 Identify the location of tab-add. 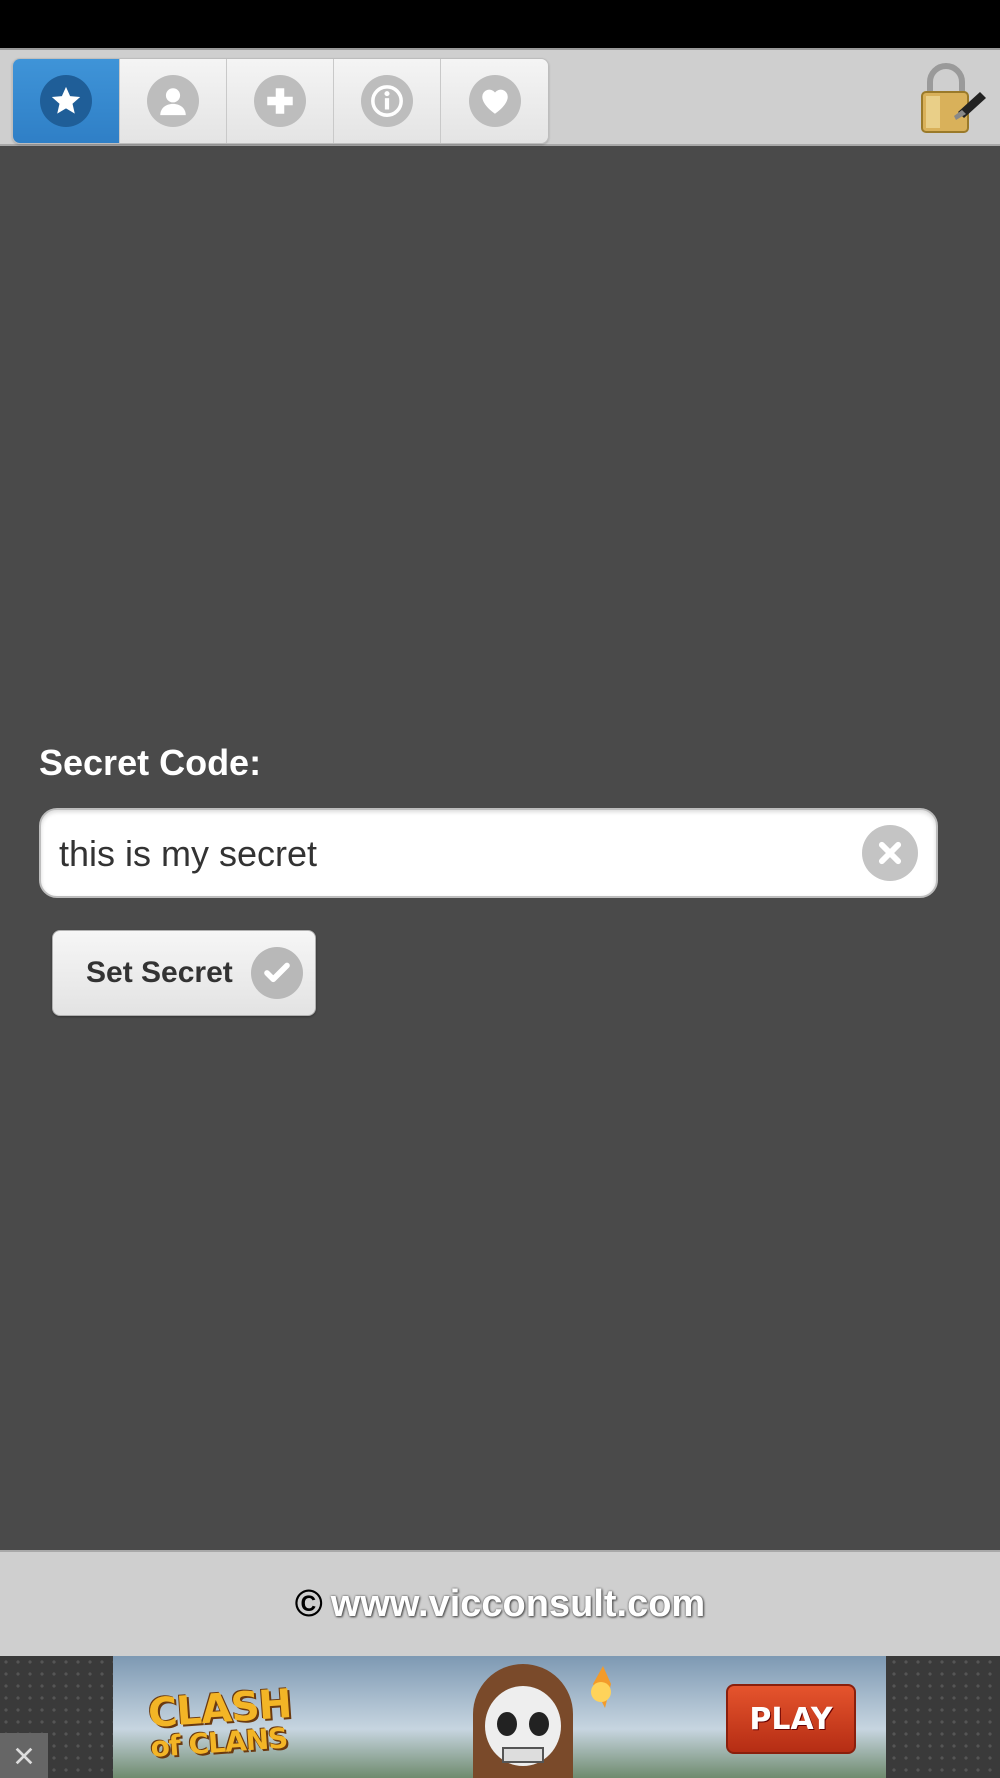
(280, 101).